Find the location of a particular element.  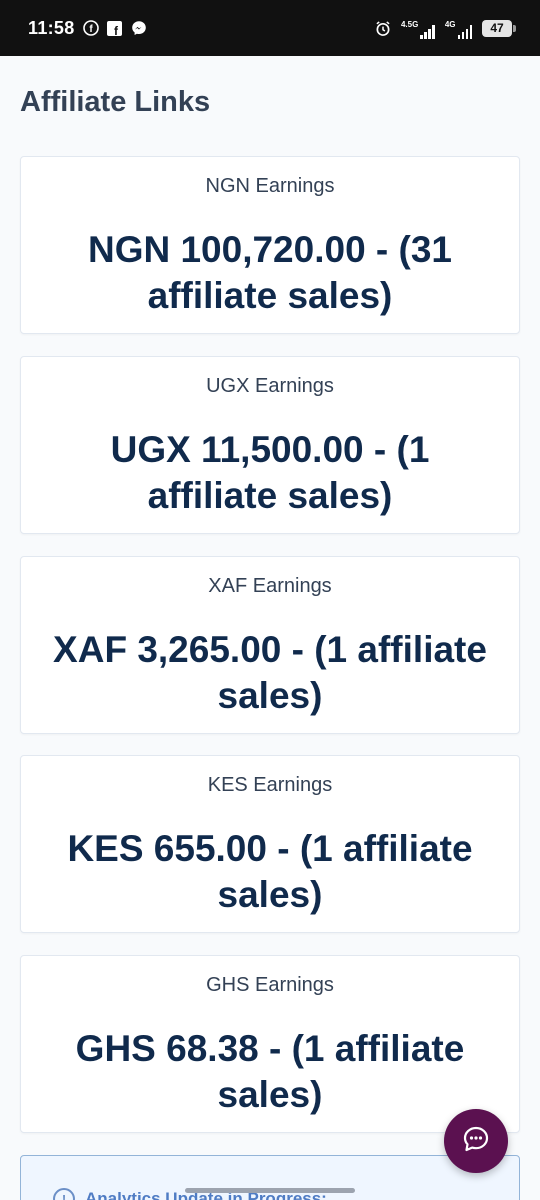

status-left: 11:58 f f is located at coordinates (87, 28).